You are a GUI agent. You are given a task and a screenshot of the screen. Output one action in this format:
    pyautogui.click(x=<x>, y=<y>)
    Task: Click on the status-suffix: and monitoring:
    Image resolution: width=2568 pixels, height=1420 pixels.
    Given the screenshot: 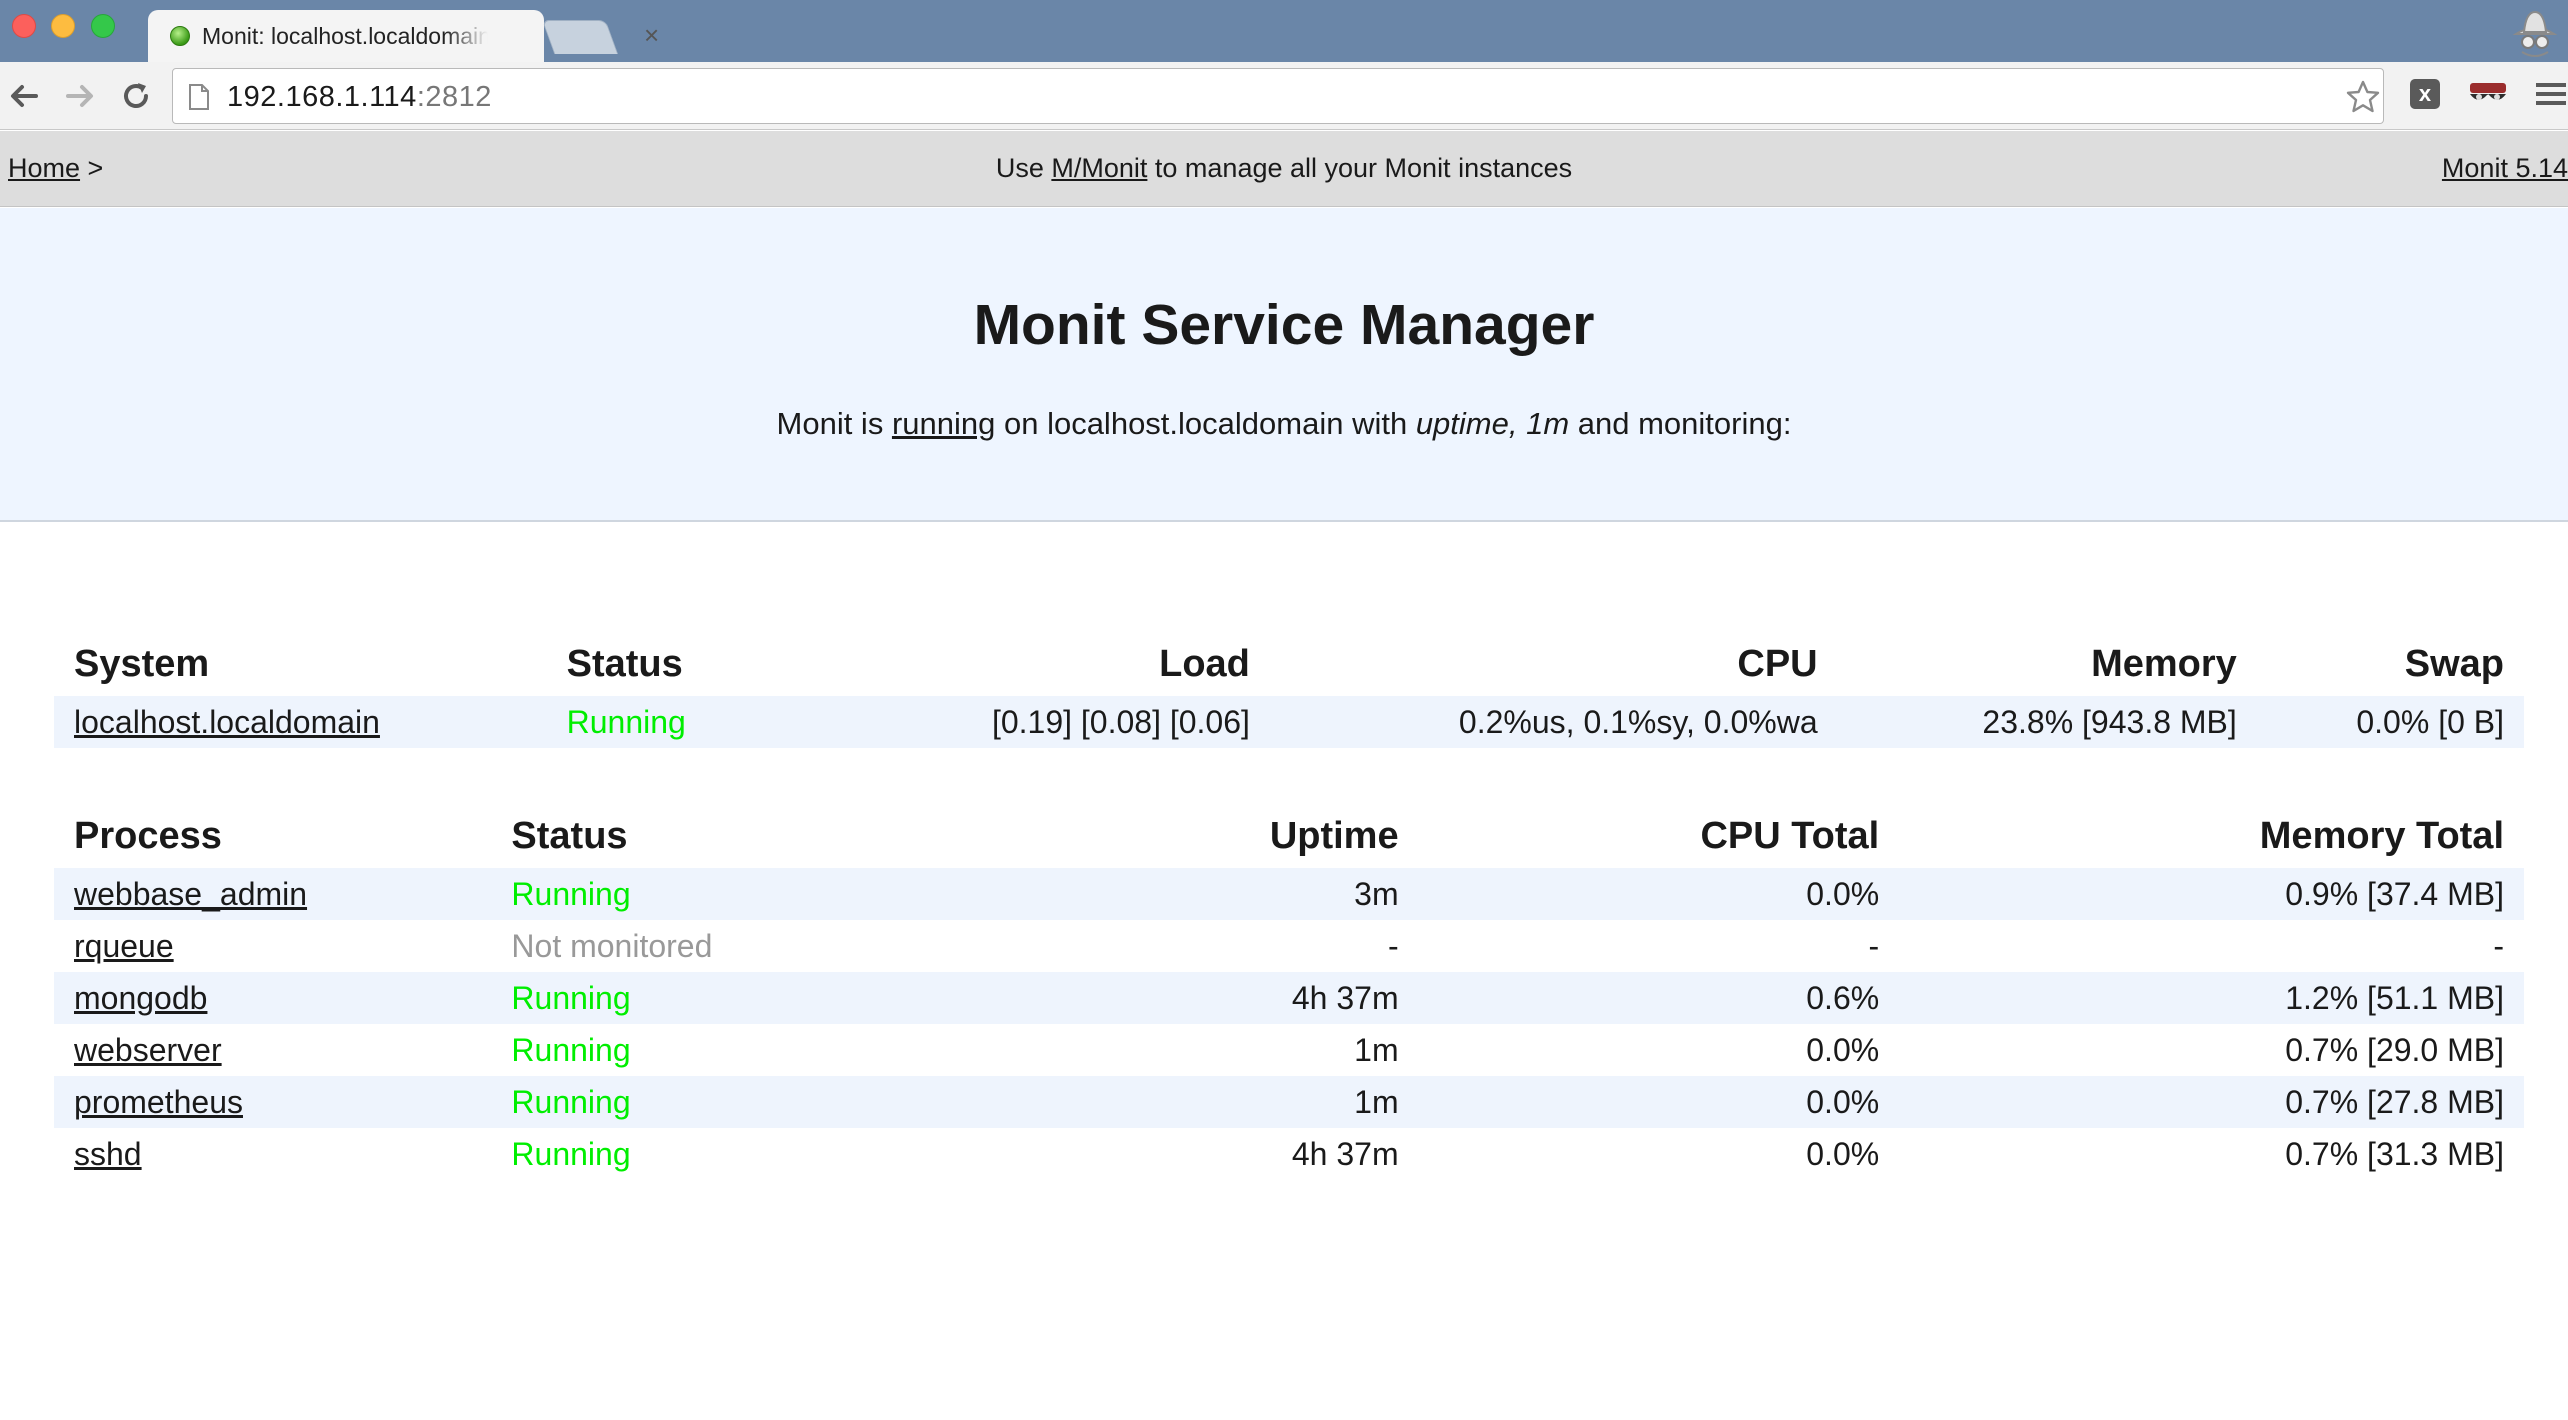 What is the action you would take?
    pyautogui.click(x=1680, y=423)
    